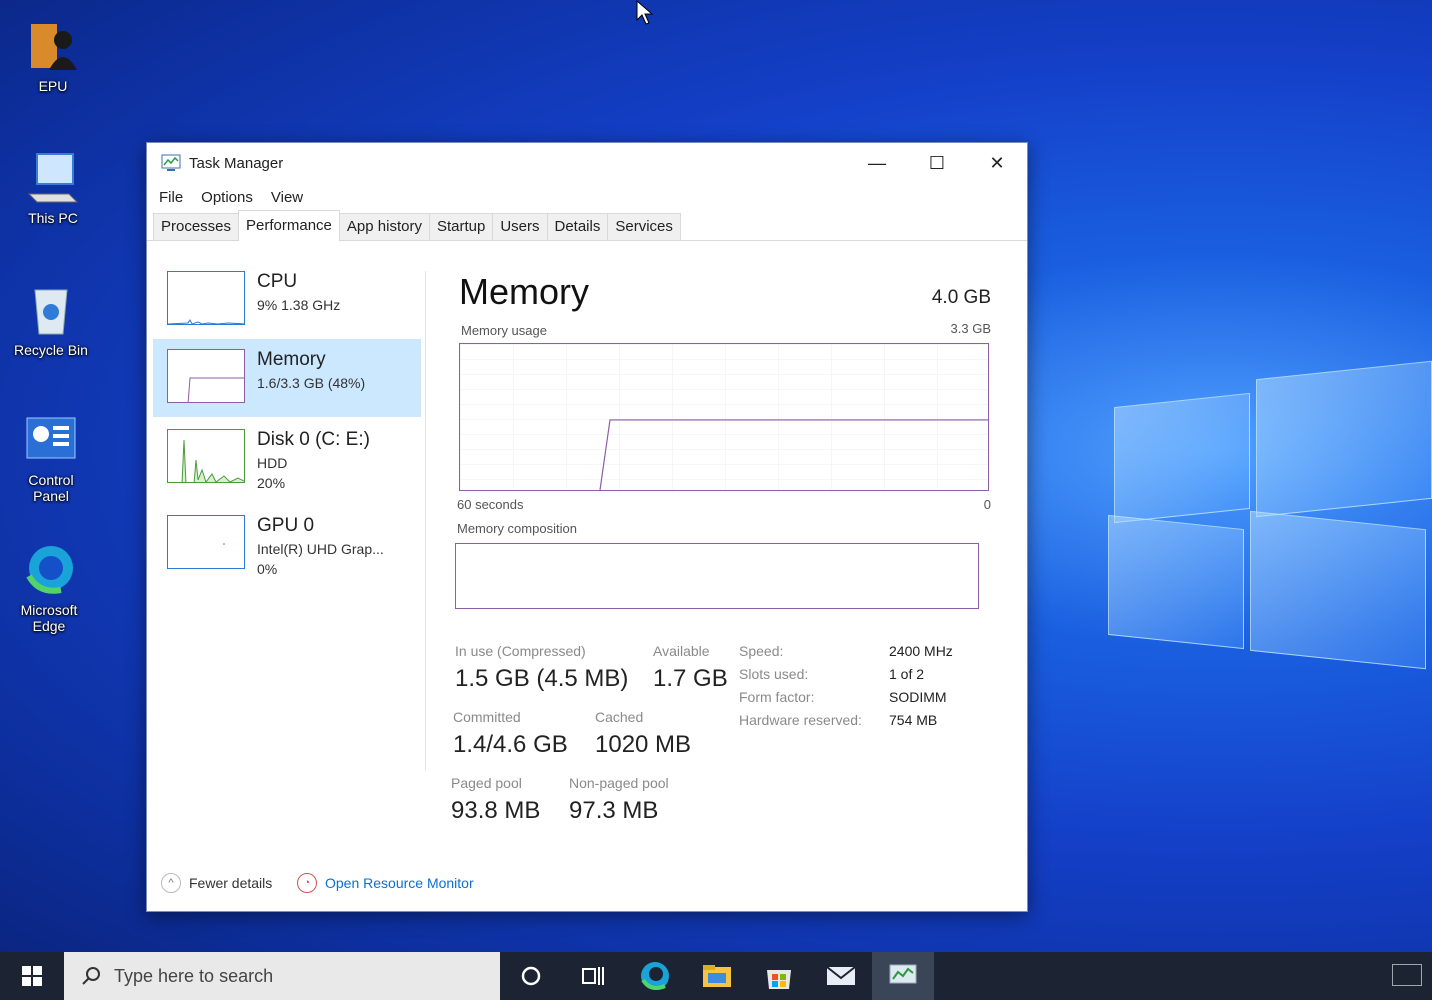 Image resolution: width=1432 pixels, height=1000 pixels. Describe the element at coordinates (53, 218) in the screenshot. I see `desktop-icon-label: This PC` at that location.